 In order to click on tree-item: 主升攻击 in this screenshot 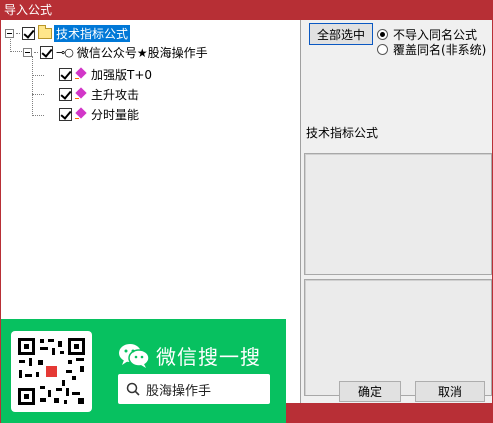, I will do `click(99, 94)`.